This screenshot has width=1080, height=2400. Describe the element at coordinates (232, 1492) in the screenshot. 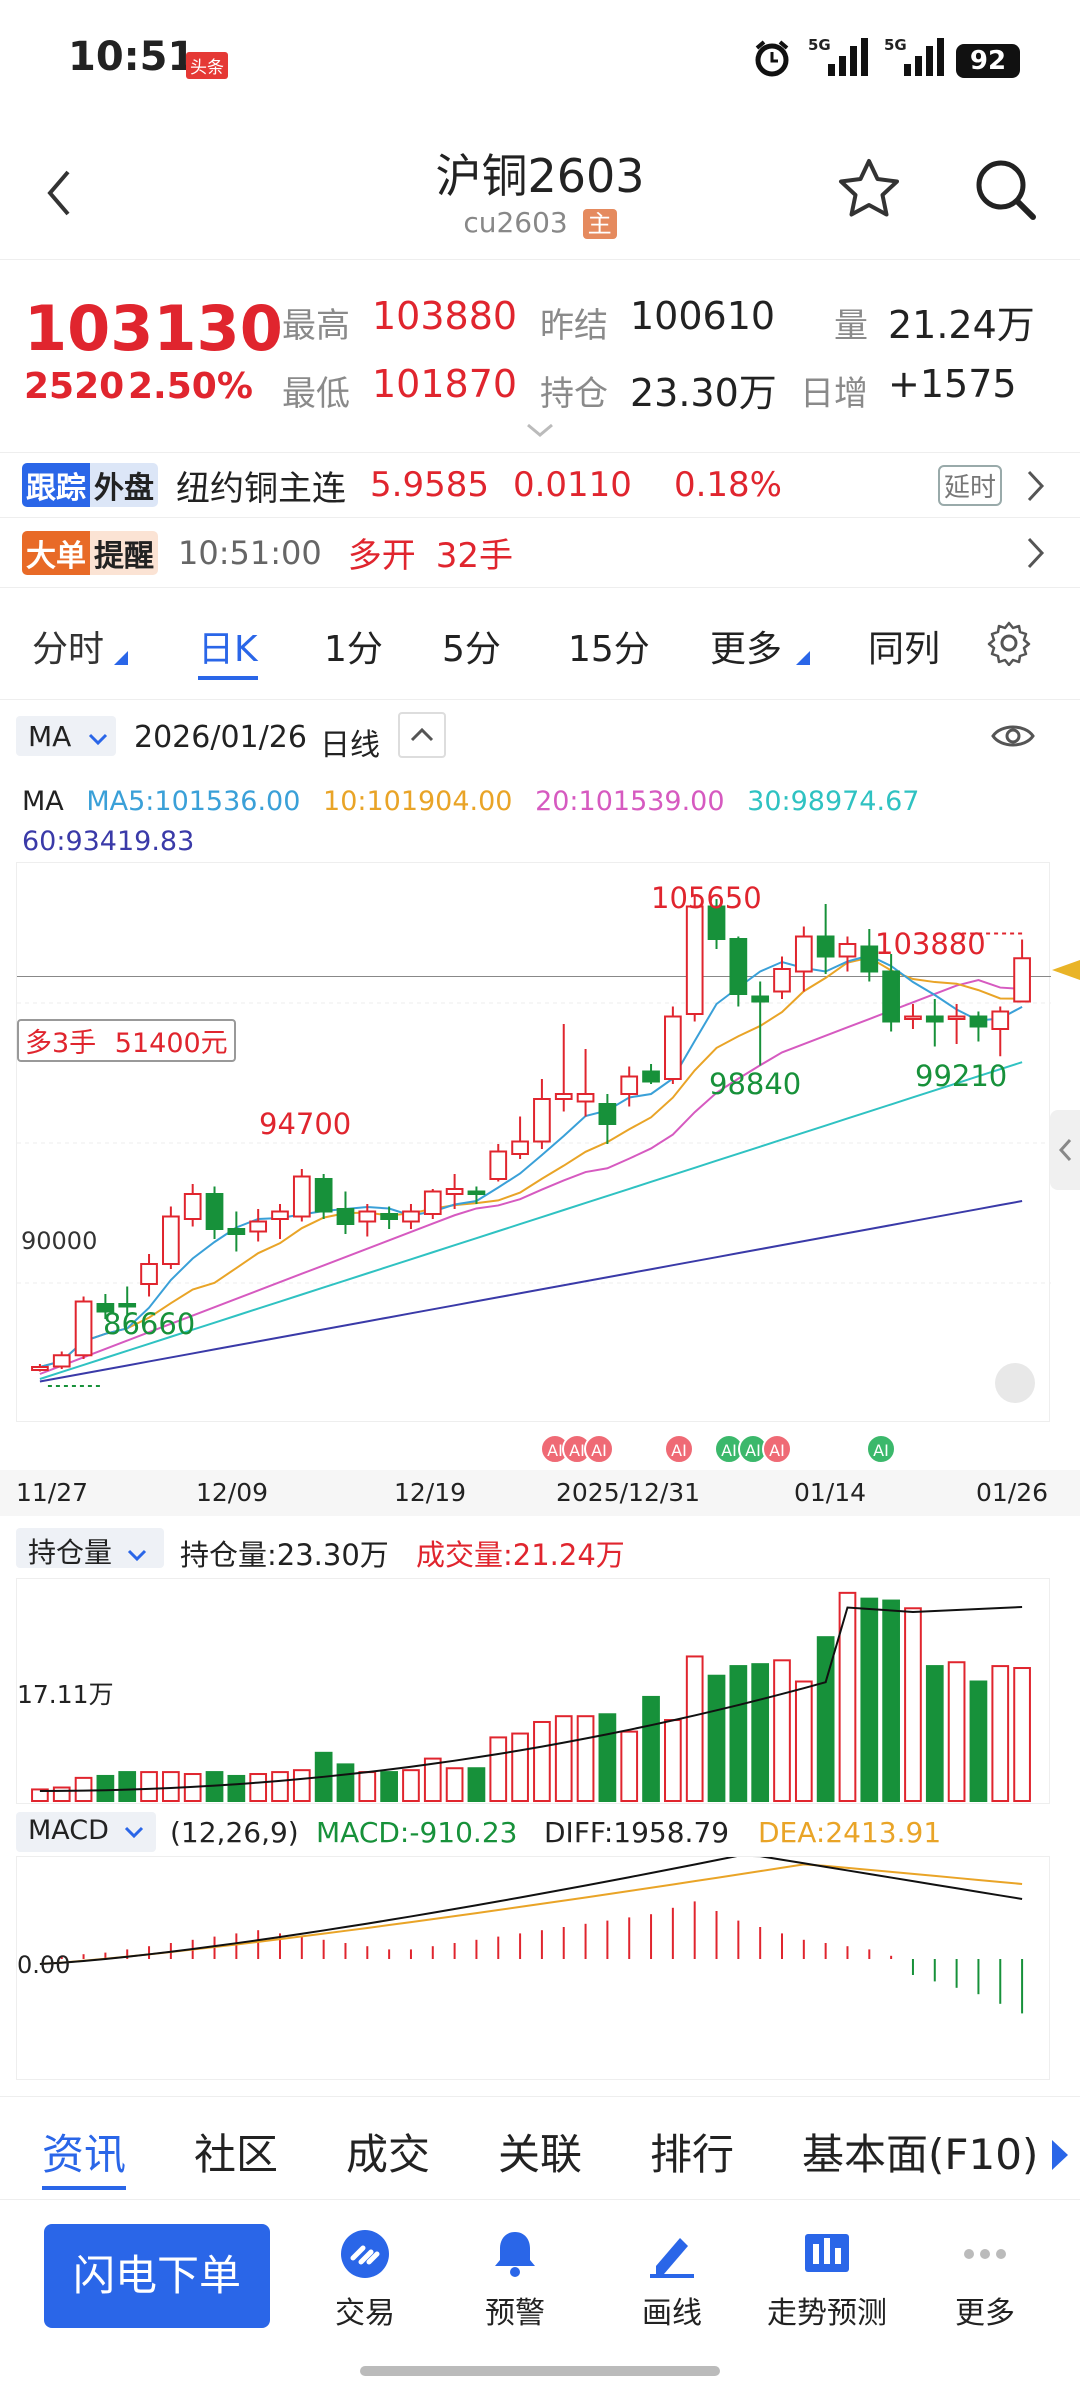

I see `date-tick: 12/09` at that location.